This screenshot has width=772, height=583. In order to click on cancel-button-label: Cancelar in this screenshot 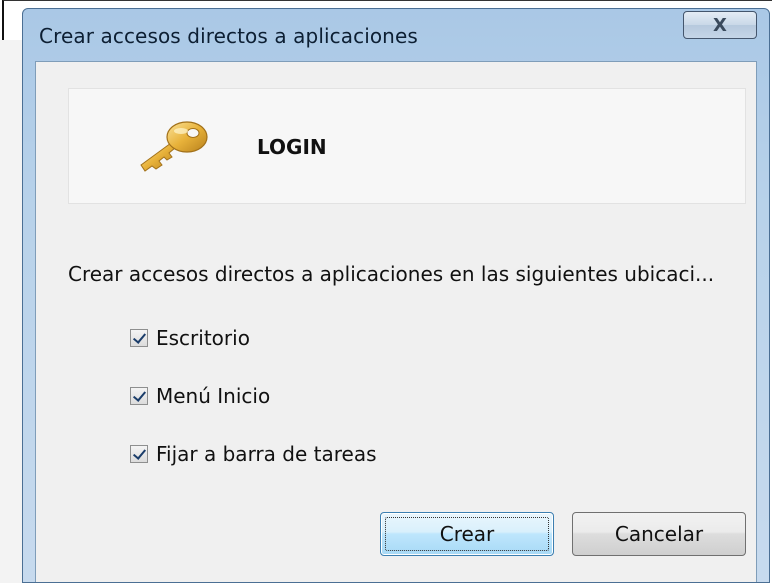, I will do `click(659, 534)`.